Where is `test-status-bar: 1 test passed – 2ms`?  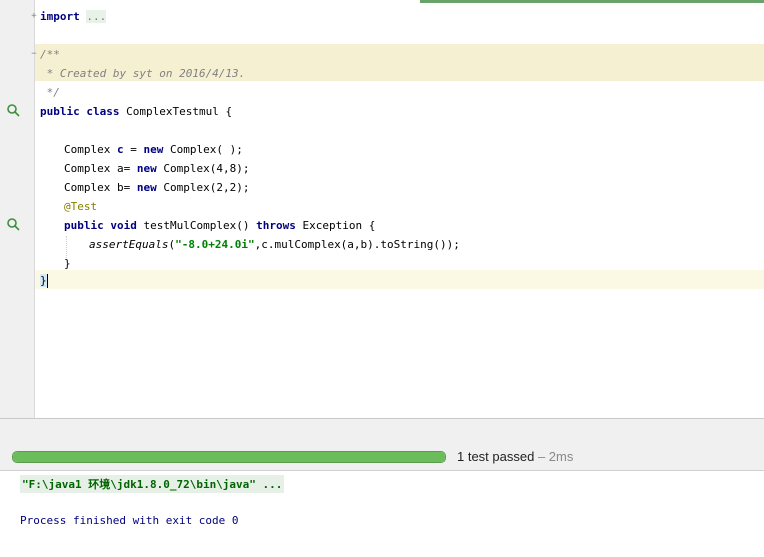 test-status-bar: 1 test passed – 2ms is located at coordinates (382, 456).